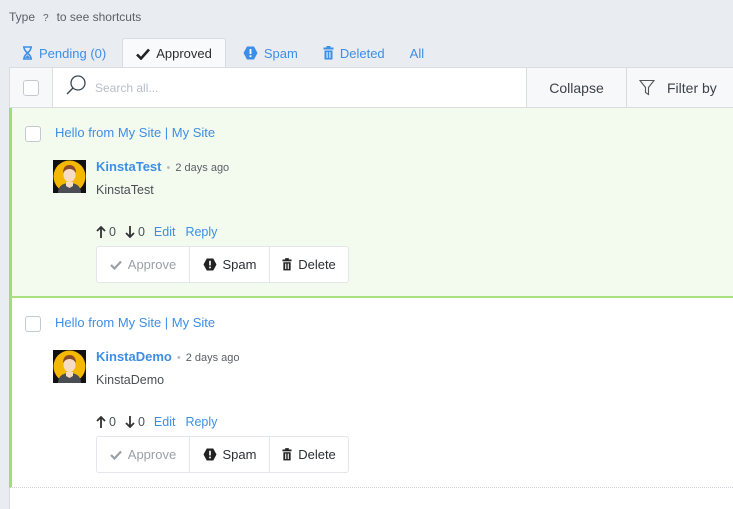  I want to click on shortcut-hint-suffix: to see shortcuts, so click(99, 17).